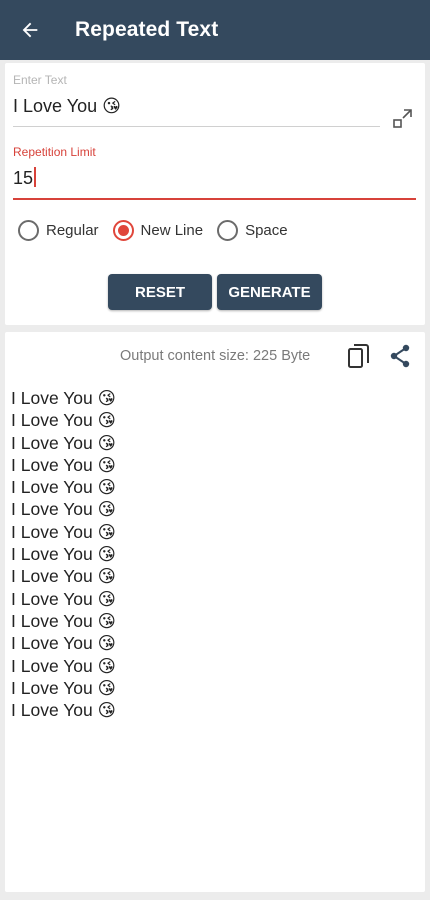 Image resolution: width=430 pixels, height=900 pixels. I want to click on text-input-underline, so click(196, 126).